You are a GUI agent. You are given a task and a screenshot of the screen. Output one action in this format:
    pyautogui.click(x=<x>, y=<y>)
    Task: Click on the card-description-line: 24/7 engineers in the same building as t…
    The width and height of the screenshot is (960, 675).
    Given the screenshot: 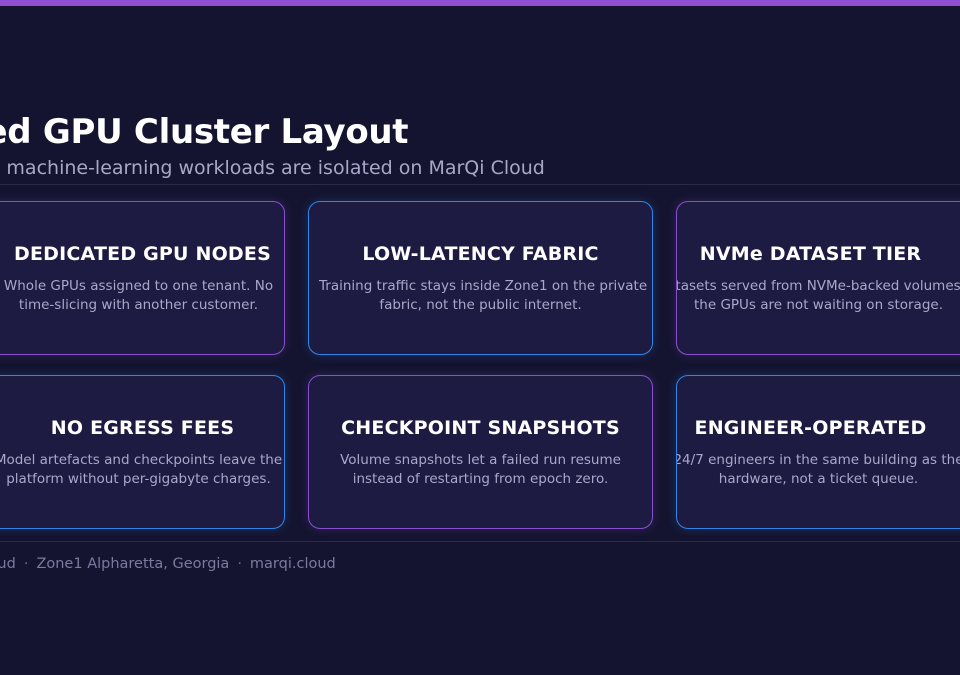 What is the action you would take?
    pyautogui.click(x=818, y=460)
    